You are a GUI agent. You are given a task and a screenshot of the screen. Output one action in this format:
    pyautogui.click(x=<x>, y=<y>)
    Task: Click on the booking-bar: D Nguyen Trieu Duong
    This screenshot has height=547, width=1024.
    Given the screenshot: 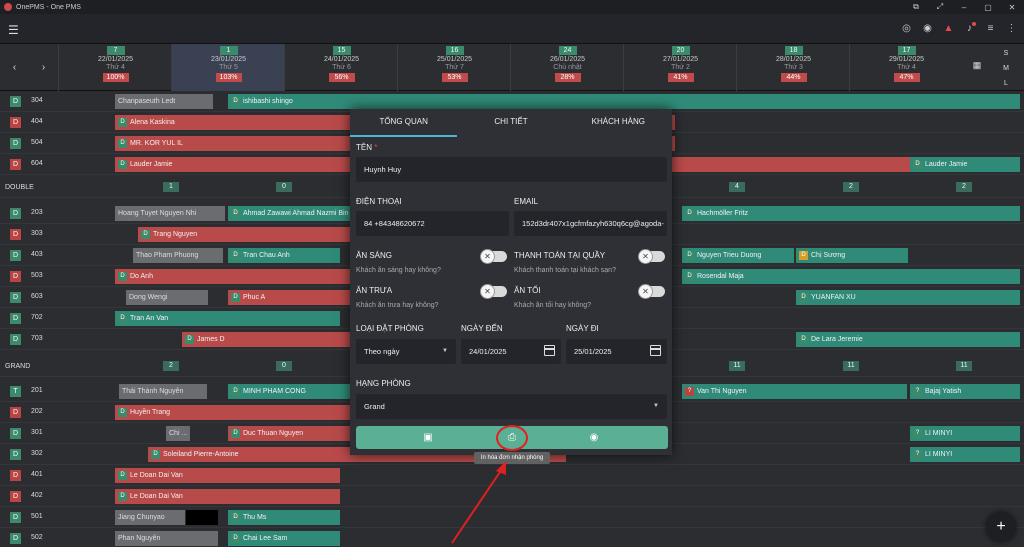 What is the action you would take?
    pyautogui.click(x=738, y=255)
    